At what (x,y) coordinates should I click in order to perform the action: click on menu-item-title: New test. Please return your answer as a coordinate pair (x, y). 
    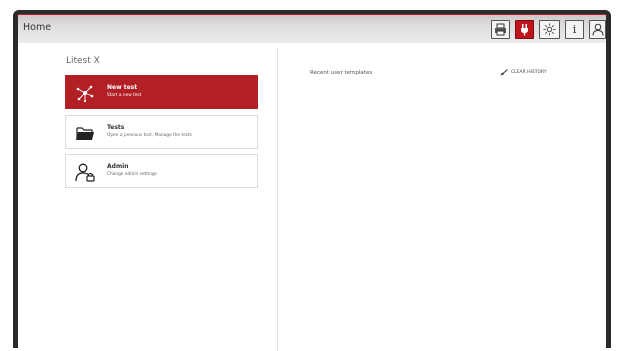
    Looking at the image, I should click on (122, 87).